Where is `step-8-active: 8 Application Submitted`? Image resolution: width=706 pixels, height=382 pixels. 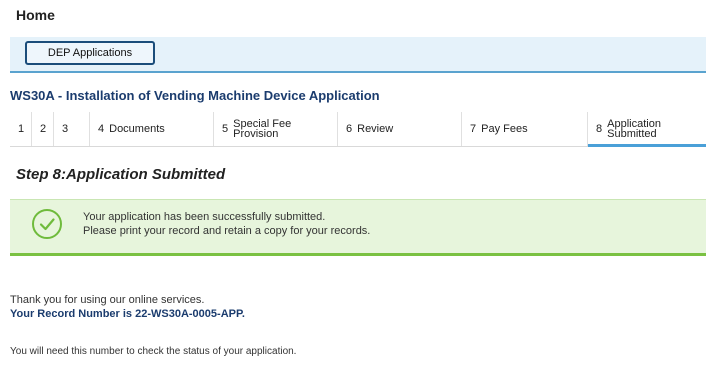
step-8-active: 8 Application Submitted is located at coordinates (647, 129).